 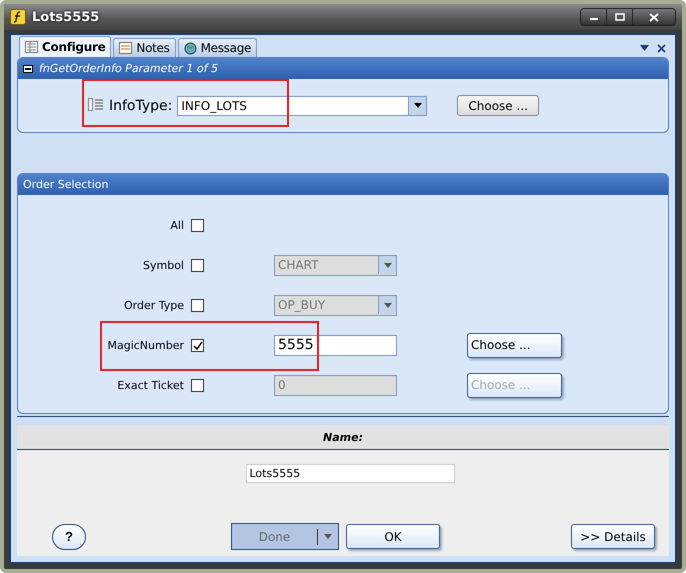 What do you see at coordinates (65, 184) in the screenshot?
I see `panel-title: Order Selection` at bounding box center [65, 184].